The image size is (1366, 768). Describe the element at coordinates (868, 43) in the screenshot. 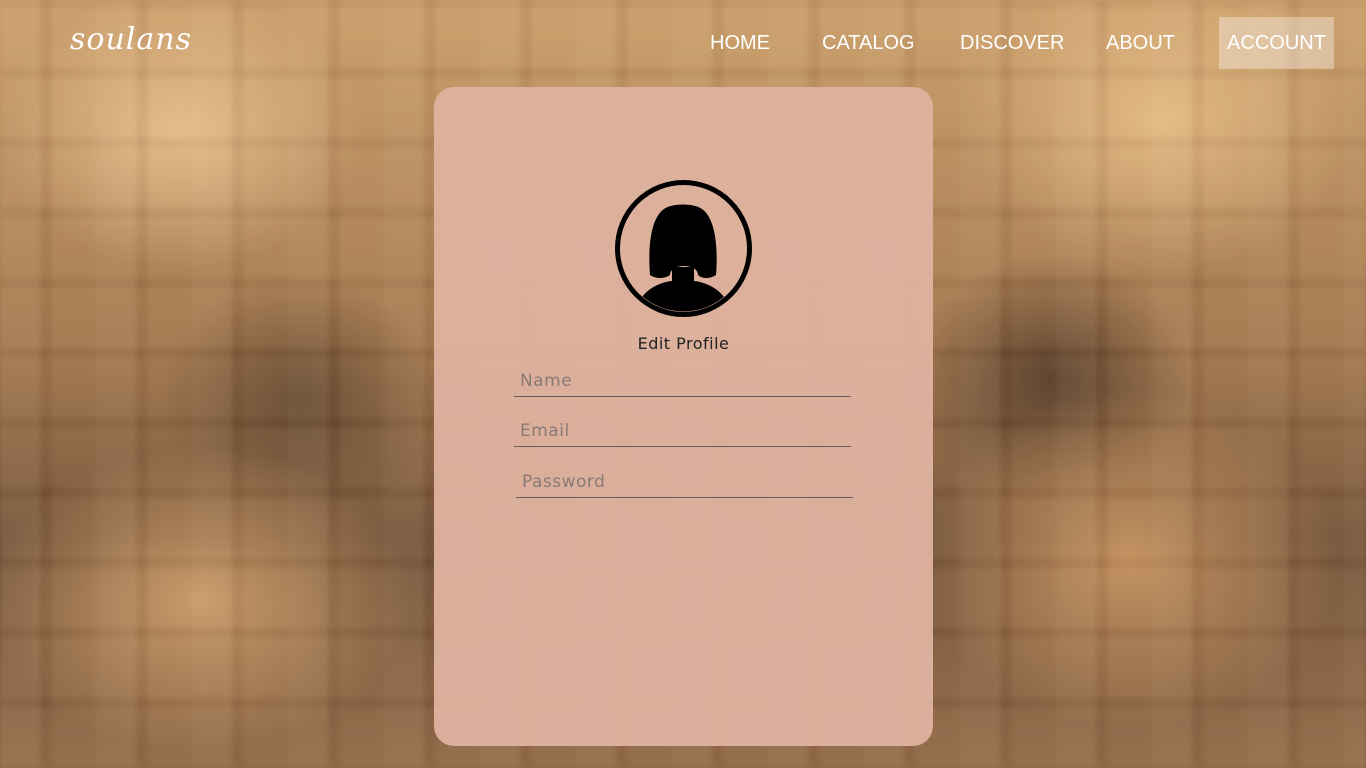

I see `nav-catalog-link: CATALOG` at that location.